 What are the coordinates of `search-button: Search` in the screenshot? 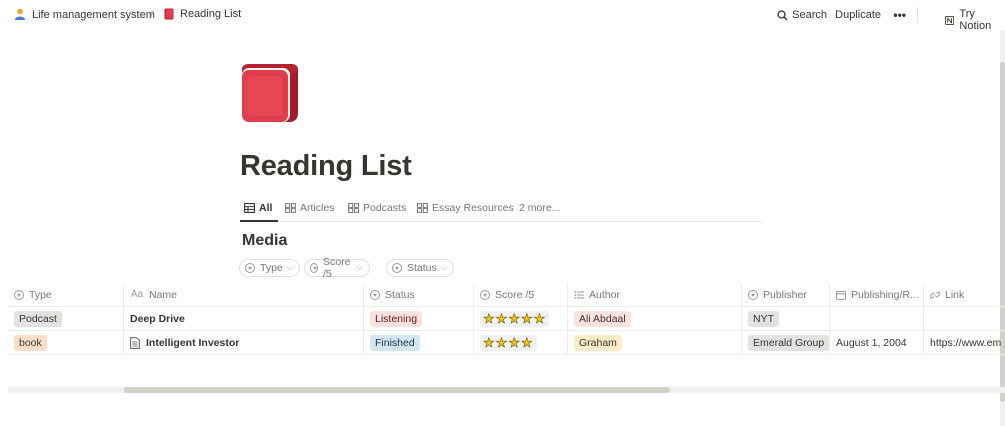 It's located at (802, 15).